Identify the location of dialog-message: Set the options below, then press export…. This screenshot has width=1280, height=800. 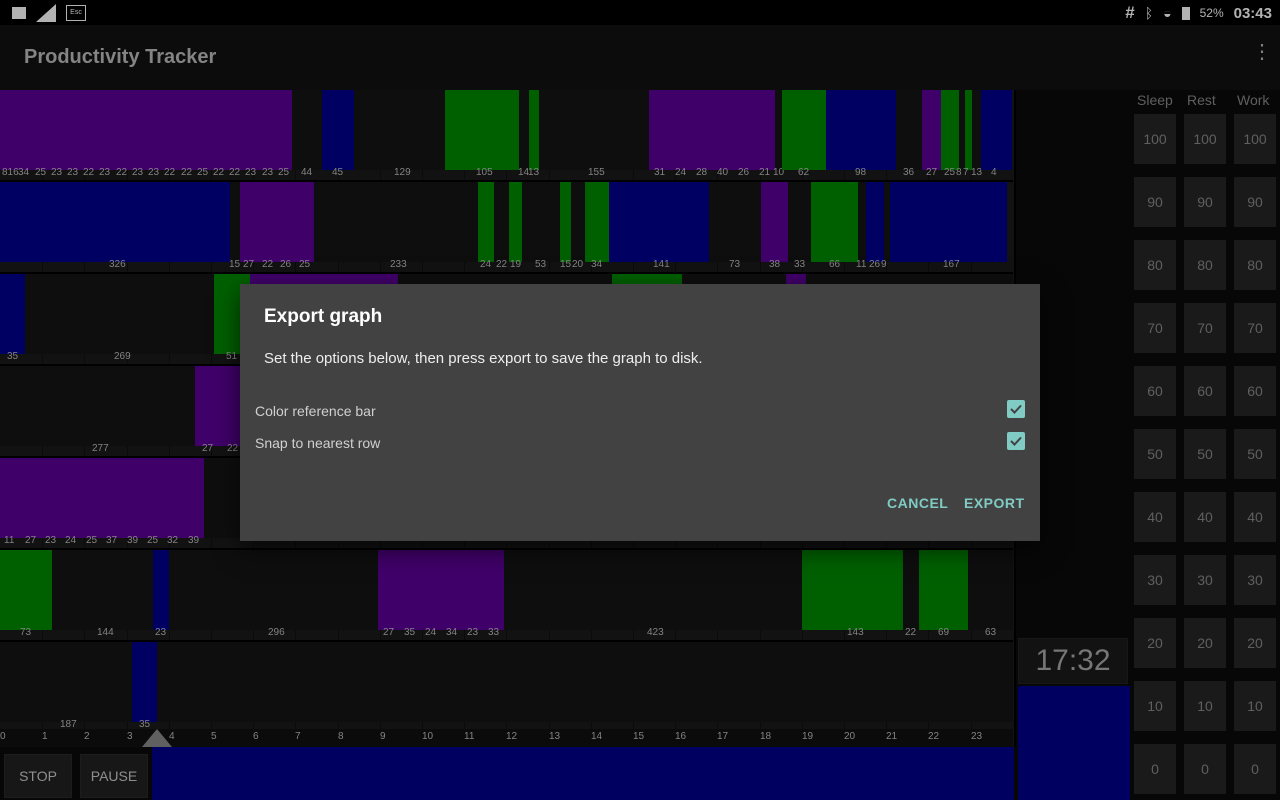
(483, 358).